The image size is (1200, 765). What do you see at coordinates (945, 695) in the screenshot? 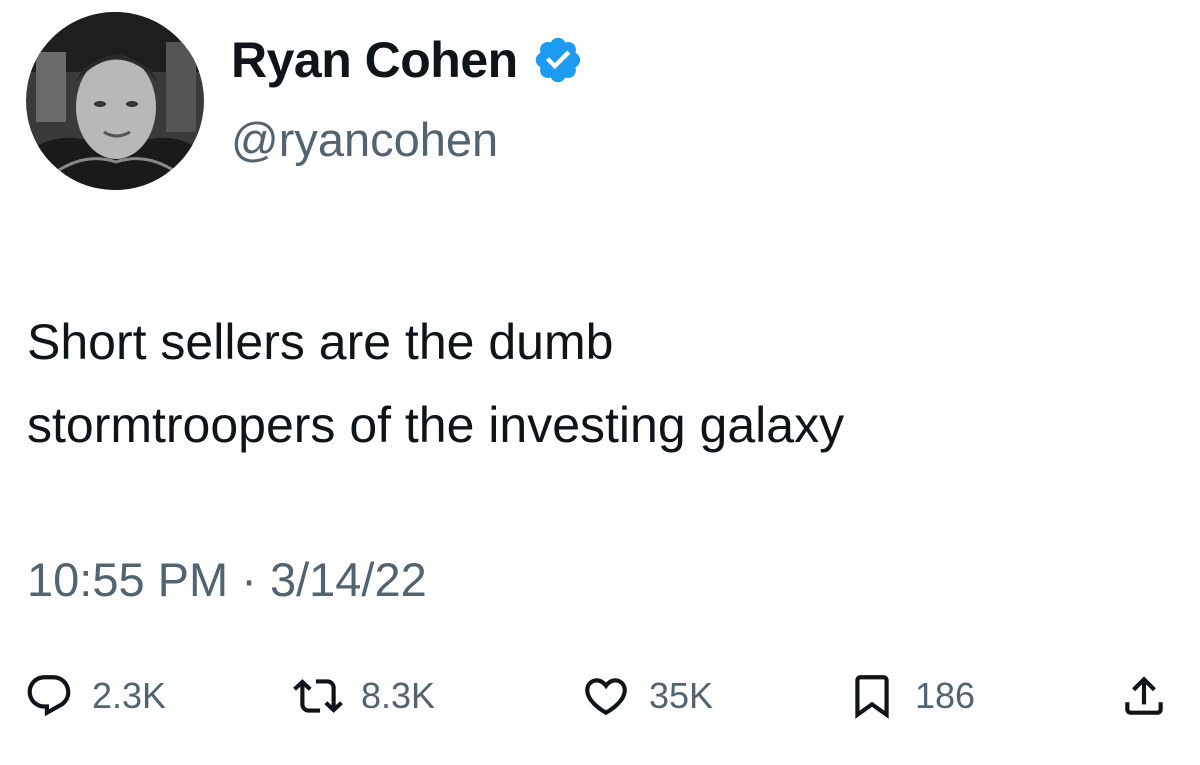
I see `bookmark-count: 186` at bounding box center [945, 695].